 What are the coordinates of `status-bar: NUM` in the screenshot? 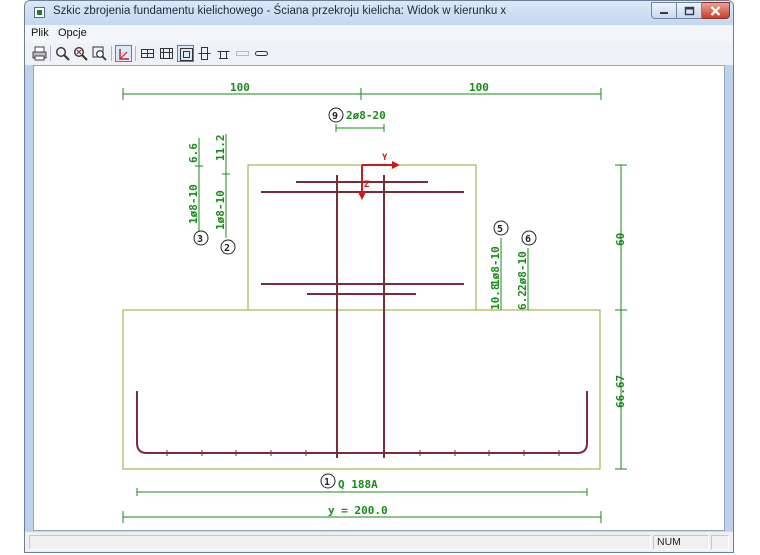 It's located at (379, 541).